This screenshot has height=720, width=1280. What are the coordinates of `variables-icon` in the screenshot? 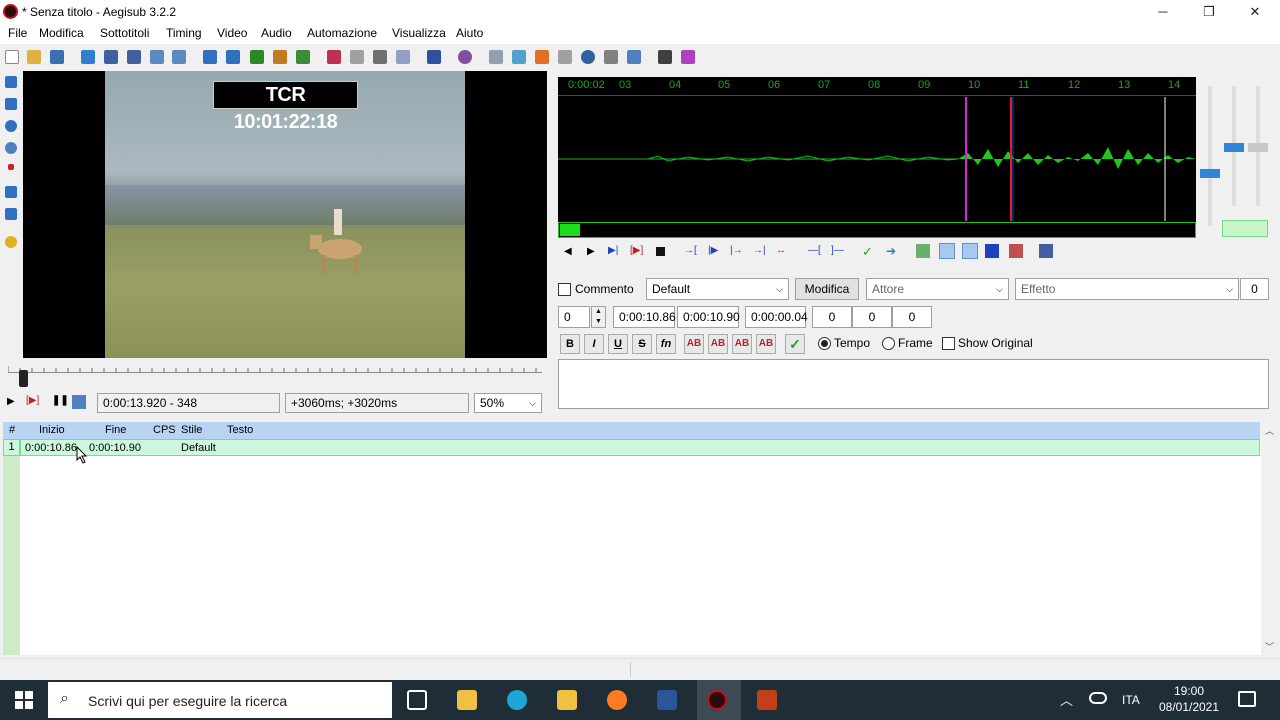 It's located at (688, 57).